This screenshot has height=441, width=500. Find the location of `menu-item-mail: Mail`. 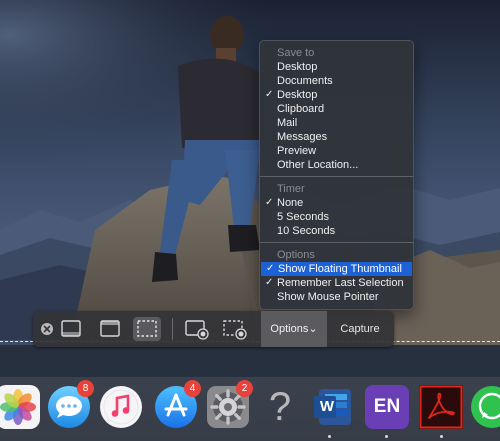

menu-item-mail: Mail is located at coordinates (336, 123).